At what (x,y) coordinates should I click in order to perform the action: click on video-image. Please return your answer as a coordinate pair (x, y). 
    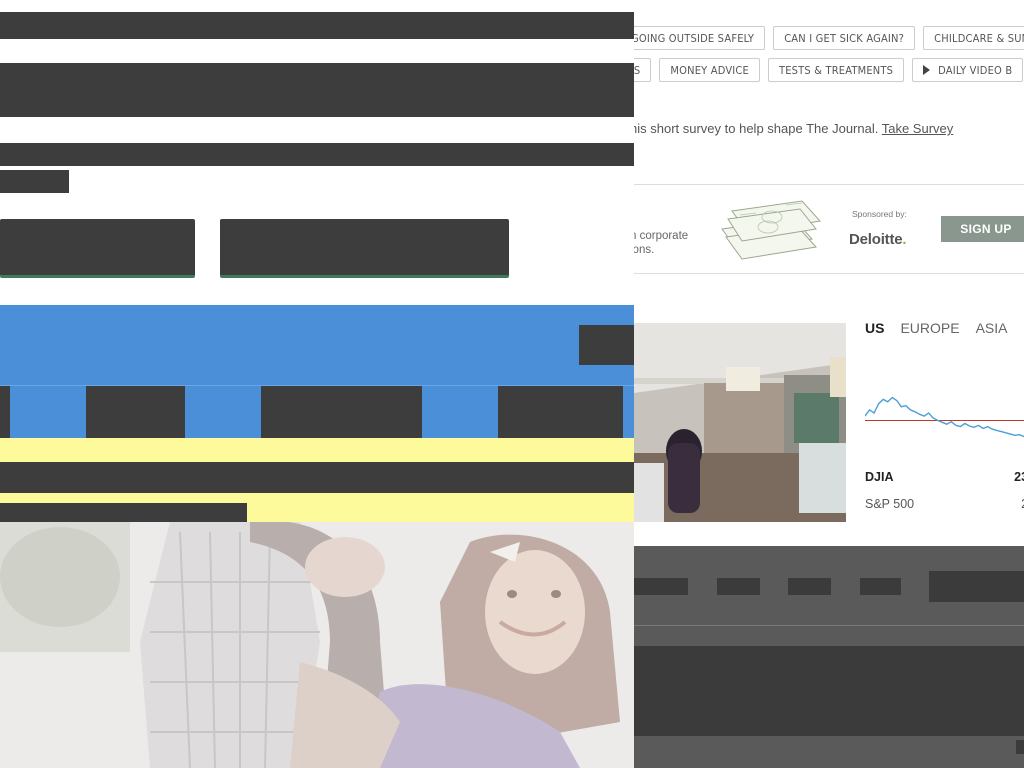
    Looking at the image, I should click on (740, 422).